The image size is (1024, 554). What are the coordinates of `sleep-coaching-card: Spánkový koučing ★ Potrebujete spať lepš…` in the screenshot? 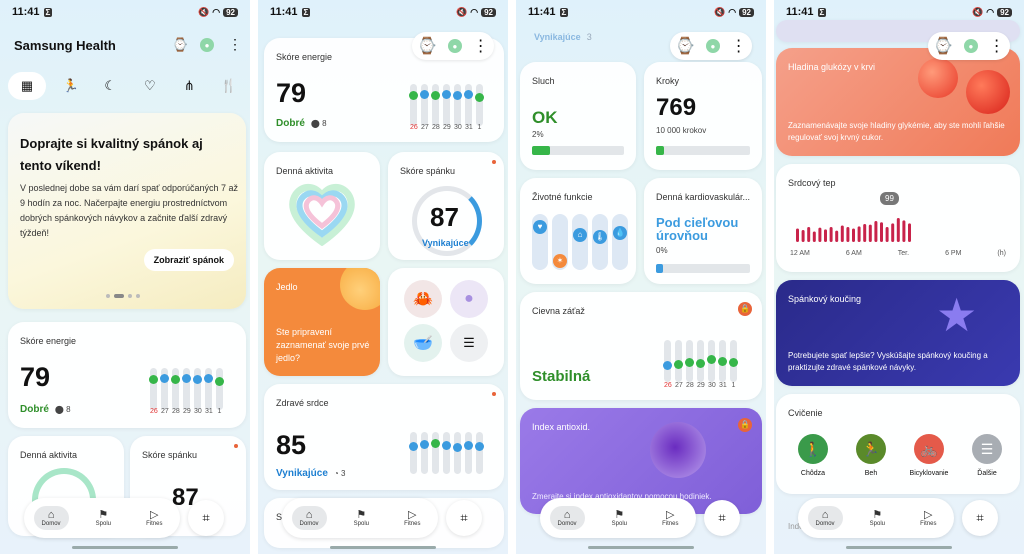 It's located at (898, 333).